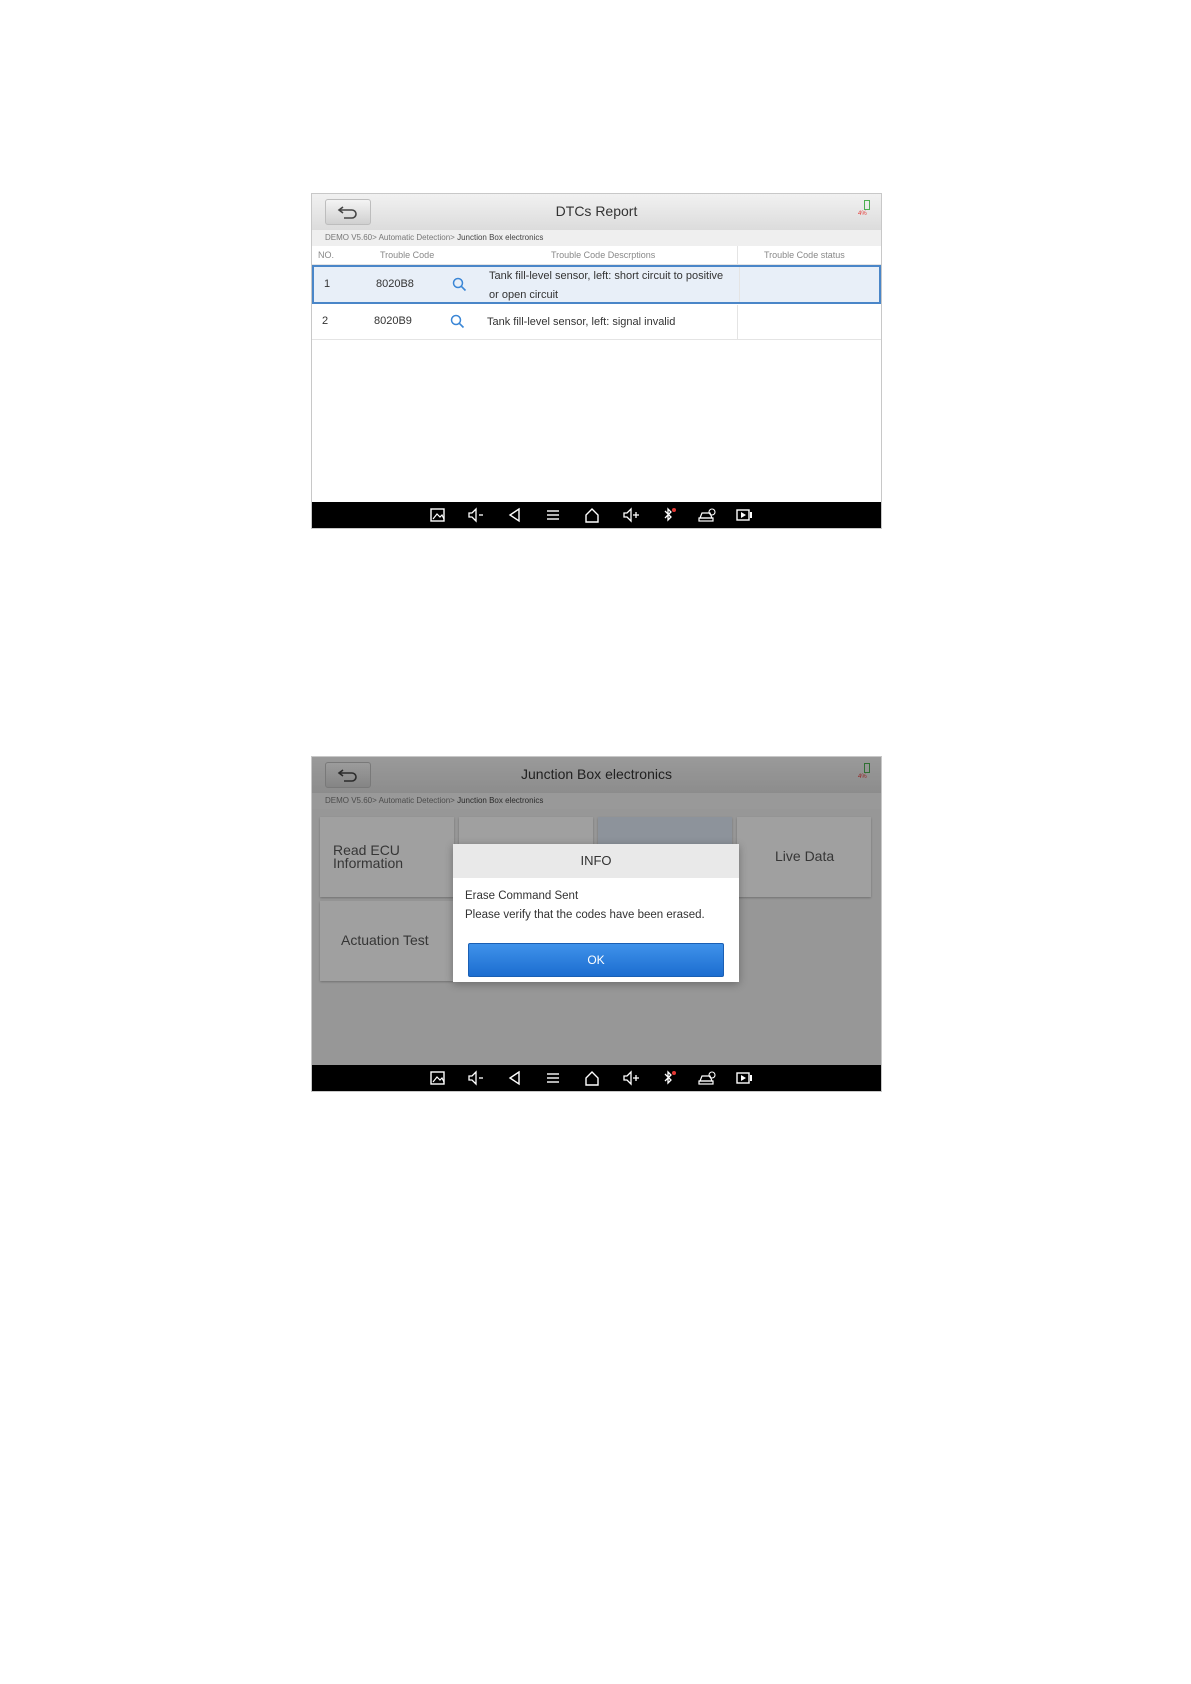  Describe the element at coordinates (390, 237) in the screenshot. I see `breadcrumb-path: DEMO V5.60> Automatic Detection>` at that location.